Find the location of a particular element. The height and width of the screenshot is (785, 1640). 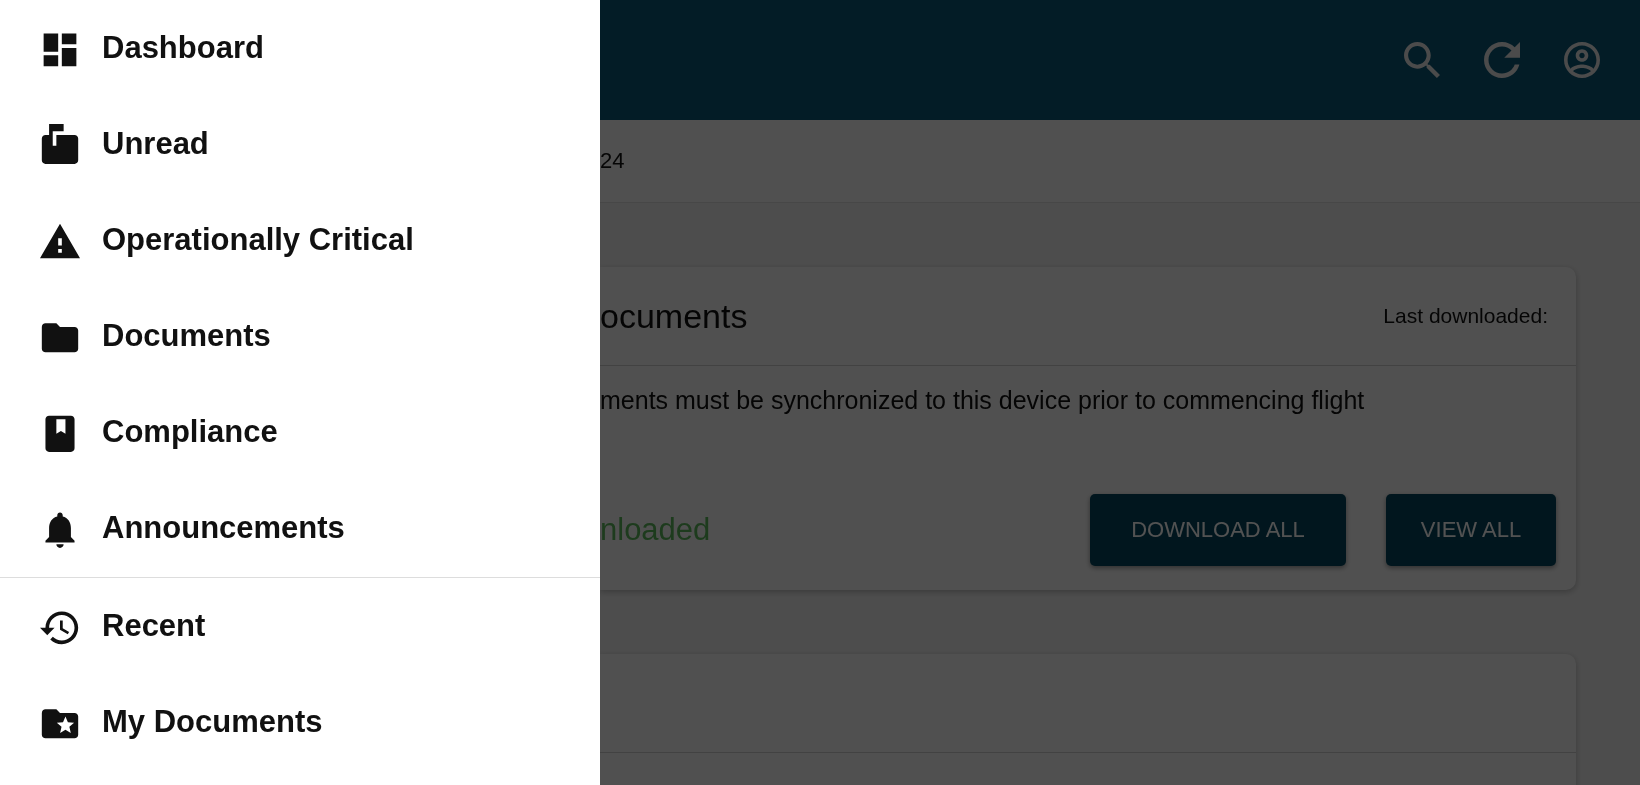

nav-item: My Documents is located at coordinates (300, 722).